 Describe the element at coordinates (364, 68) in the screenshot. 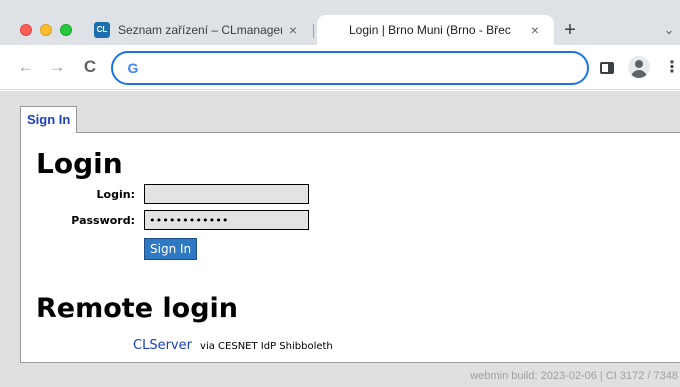

I see `url-input` at that location.